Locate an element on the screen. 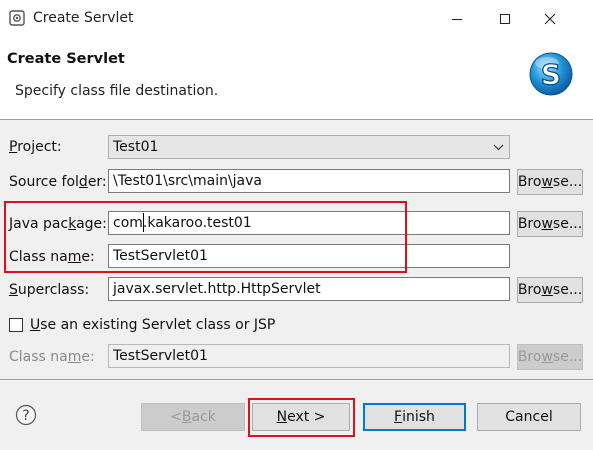 Image resolution: width=593 pixels, height=450 pixels. help-button: ? is located at coordinates (26, 415).